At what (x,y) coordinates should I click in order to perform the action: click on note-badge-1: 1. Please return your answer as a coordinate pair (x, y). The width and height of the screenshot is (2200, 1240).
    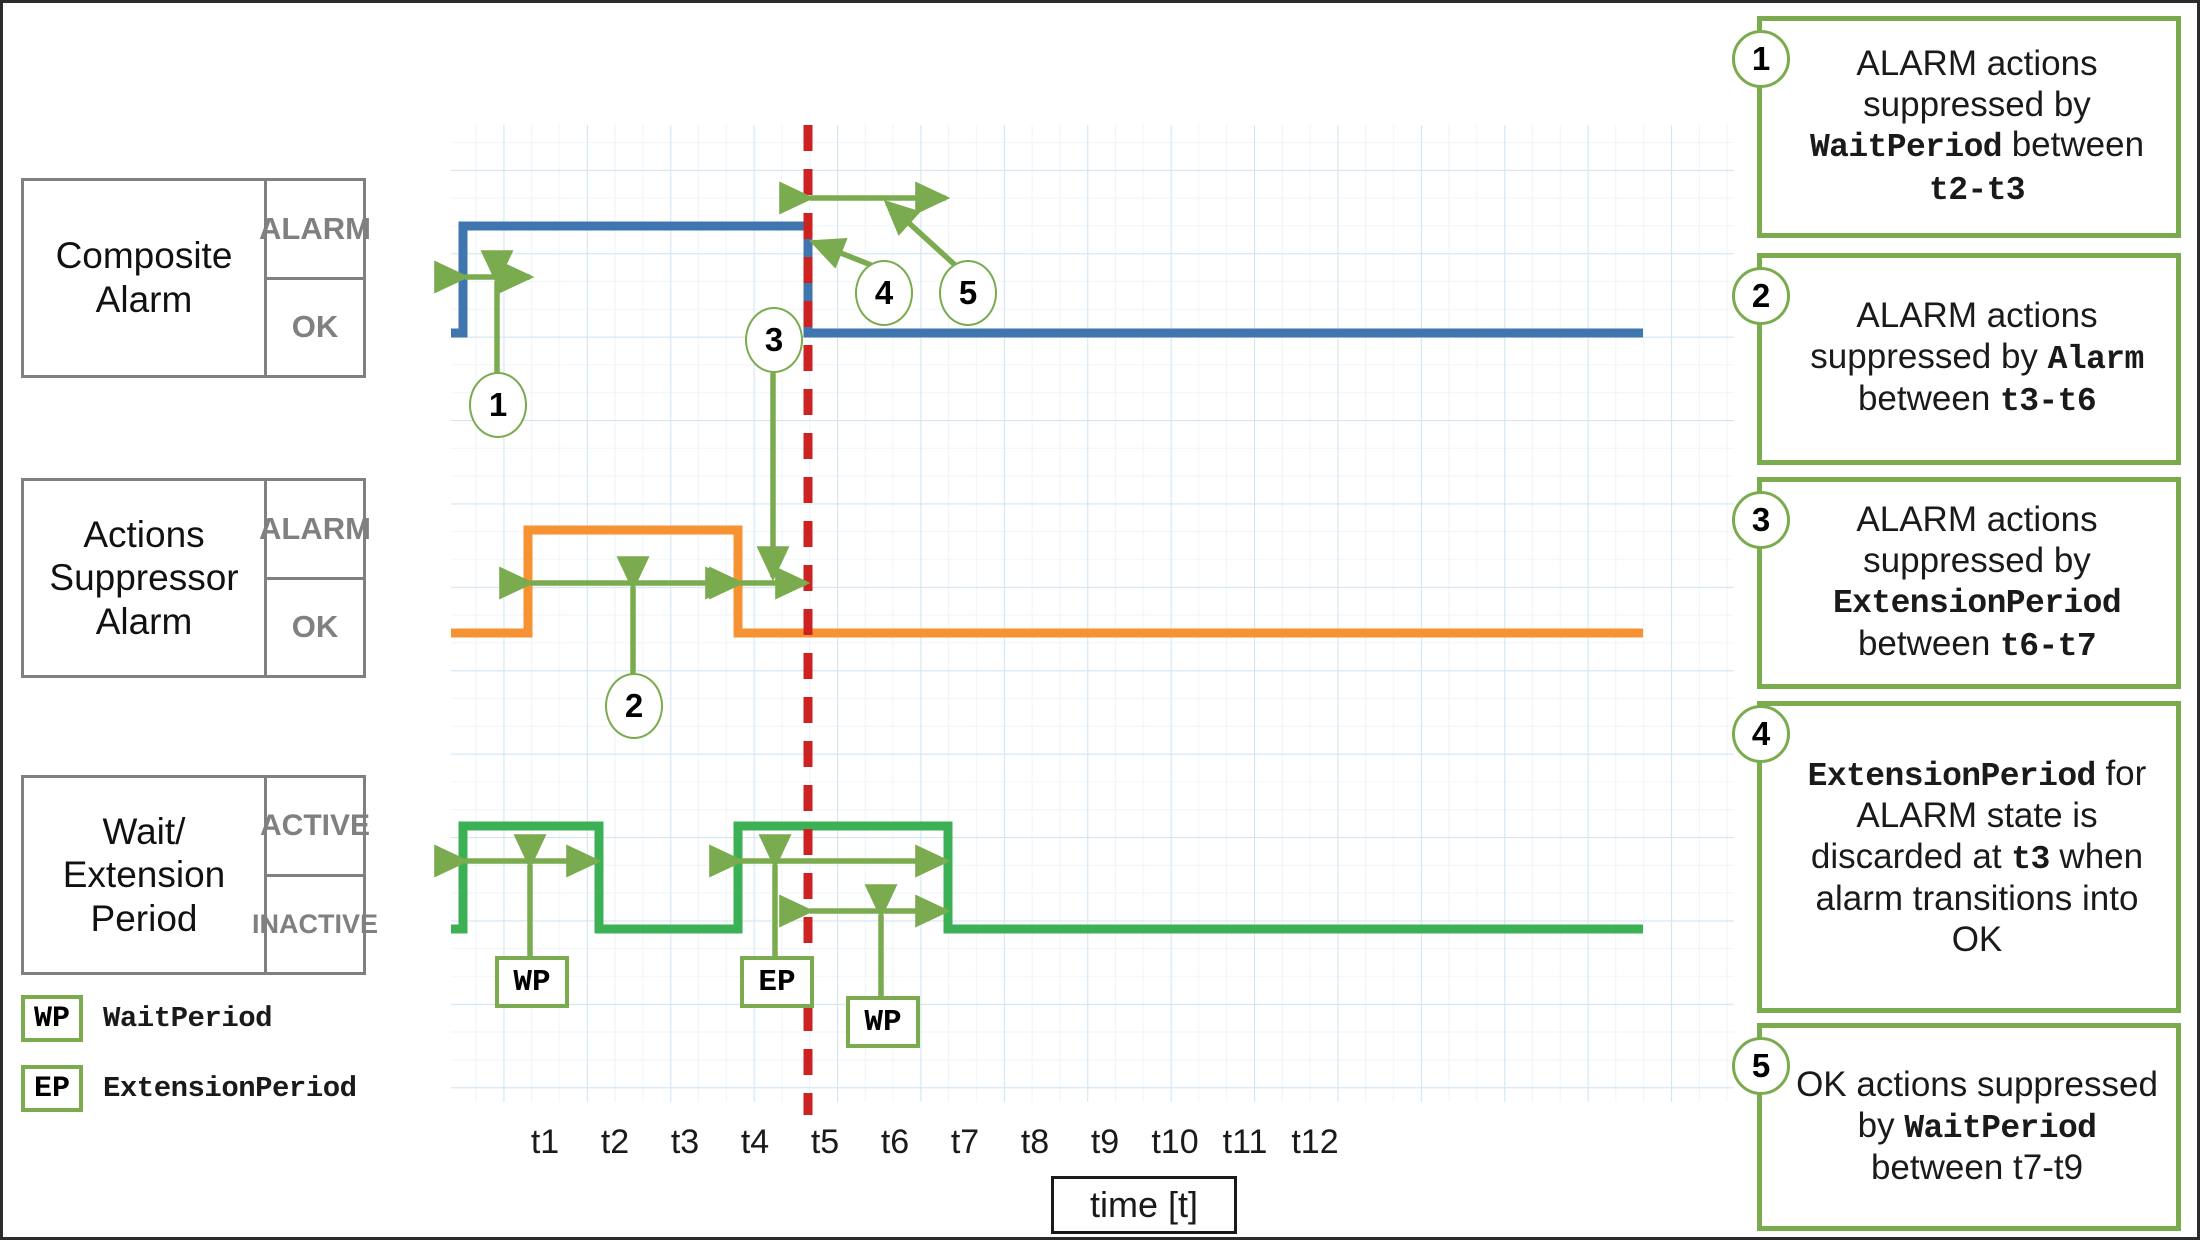
    Looking at the image, I should click on (1761, 59).